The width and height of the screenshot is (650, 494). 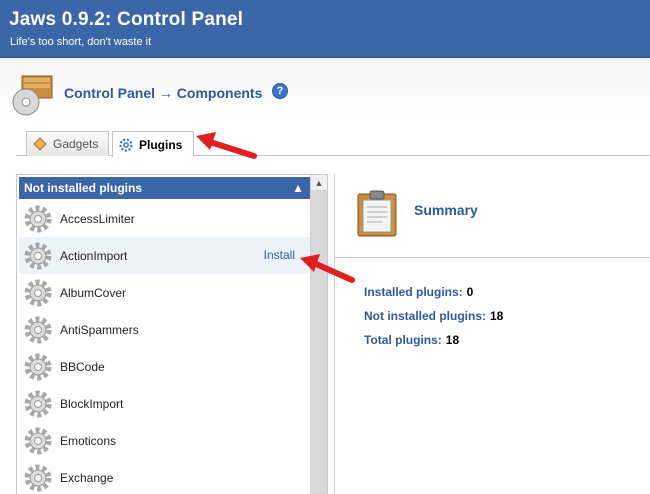 I want to click on stat-installed: Installed plugins: 0, so click(x=418, y=292).